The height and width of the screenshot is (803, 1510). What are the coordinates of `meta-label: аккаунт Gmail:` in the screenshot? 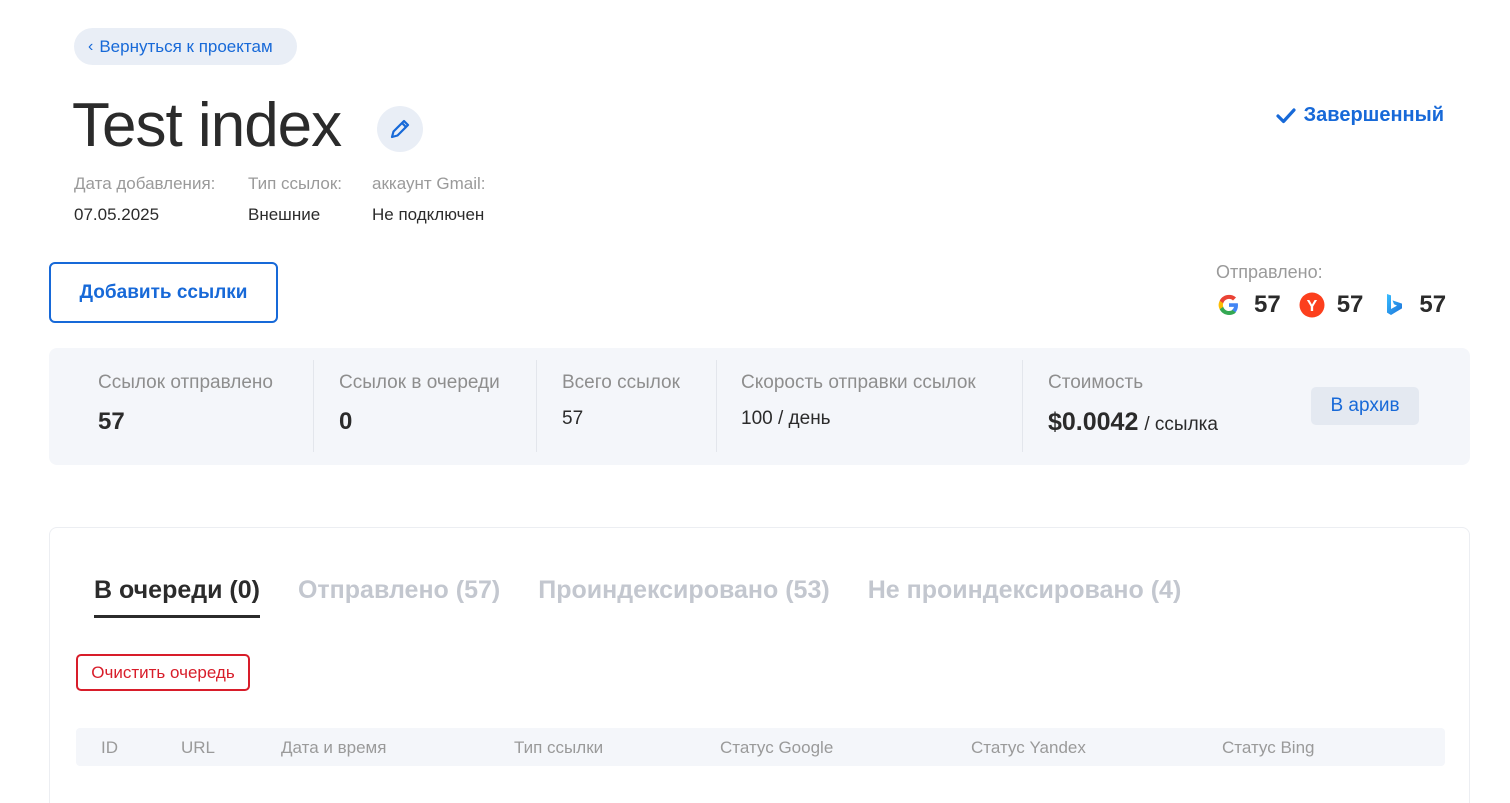 It's located at (429, 183).